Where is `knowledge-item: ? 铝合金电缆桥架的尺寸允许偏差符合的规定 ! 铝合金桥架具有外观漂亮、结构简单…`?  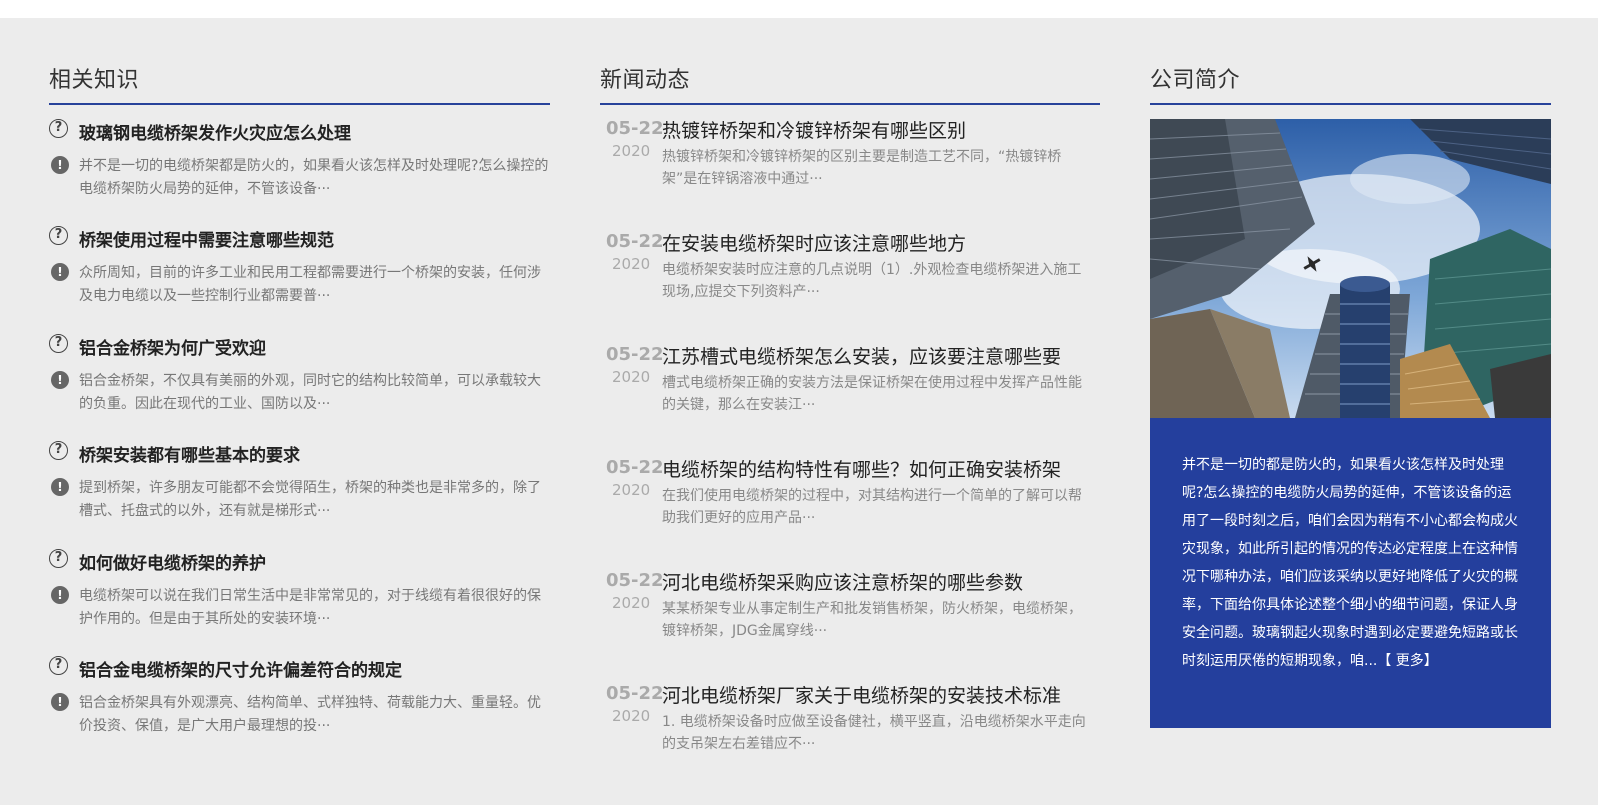
knowledge-item: ? 铝合金电缆桥架的尺寸允许偏差符合的规定 ! 铝合金桥架具有外观漂亮、结构简单… is located at coordinates (299, 704).